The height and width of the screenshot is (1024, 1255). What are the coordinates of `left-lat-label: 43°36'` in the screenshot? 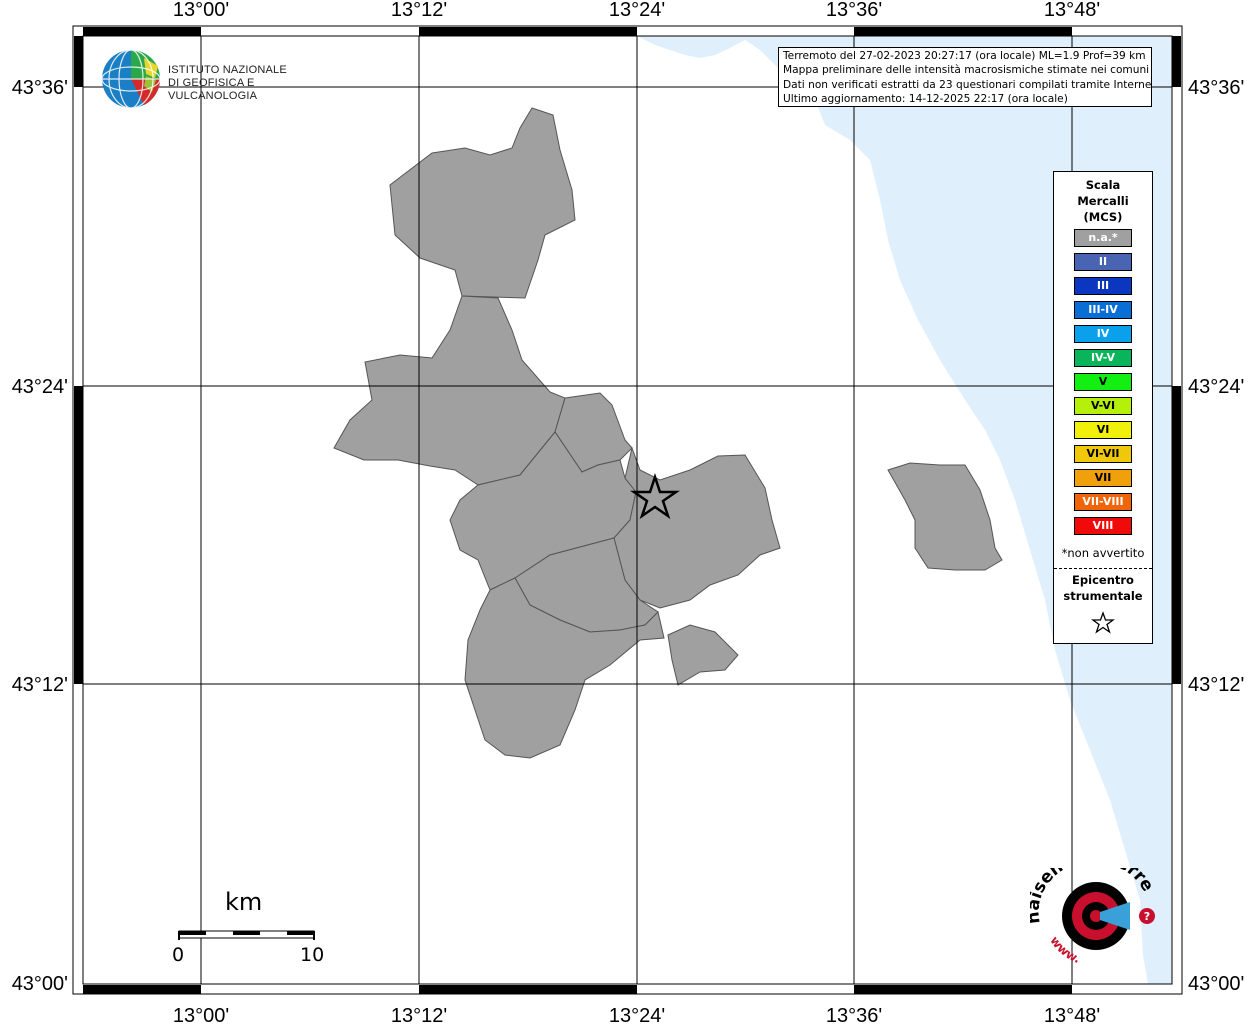 It's located at (40, 88).